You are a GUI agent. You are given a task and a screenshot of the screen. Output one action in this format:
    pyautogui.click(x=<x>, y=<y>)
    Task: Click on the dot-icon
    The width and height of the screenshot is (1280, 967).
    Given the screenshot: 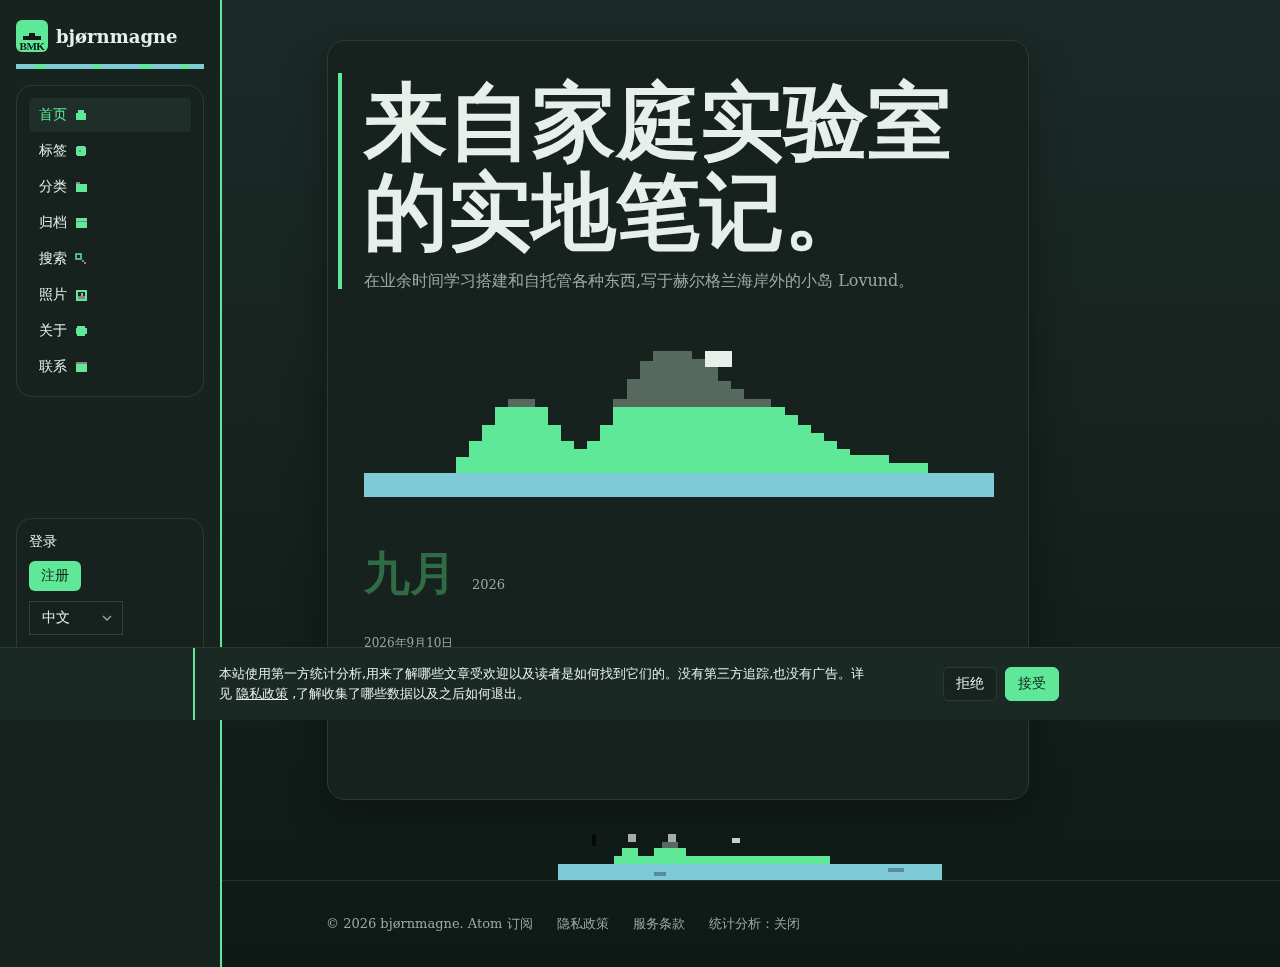 What is the action you would take?
    pyautogui.click(x=81, y=331)
    